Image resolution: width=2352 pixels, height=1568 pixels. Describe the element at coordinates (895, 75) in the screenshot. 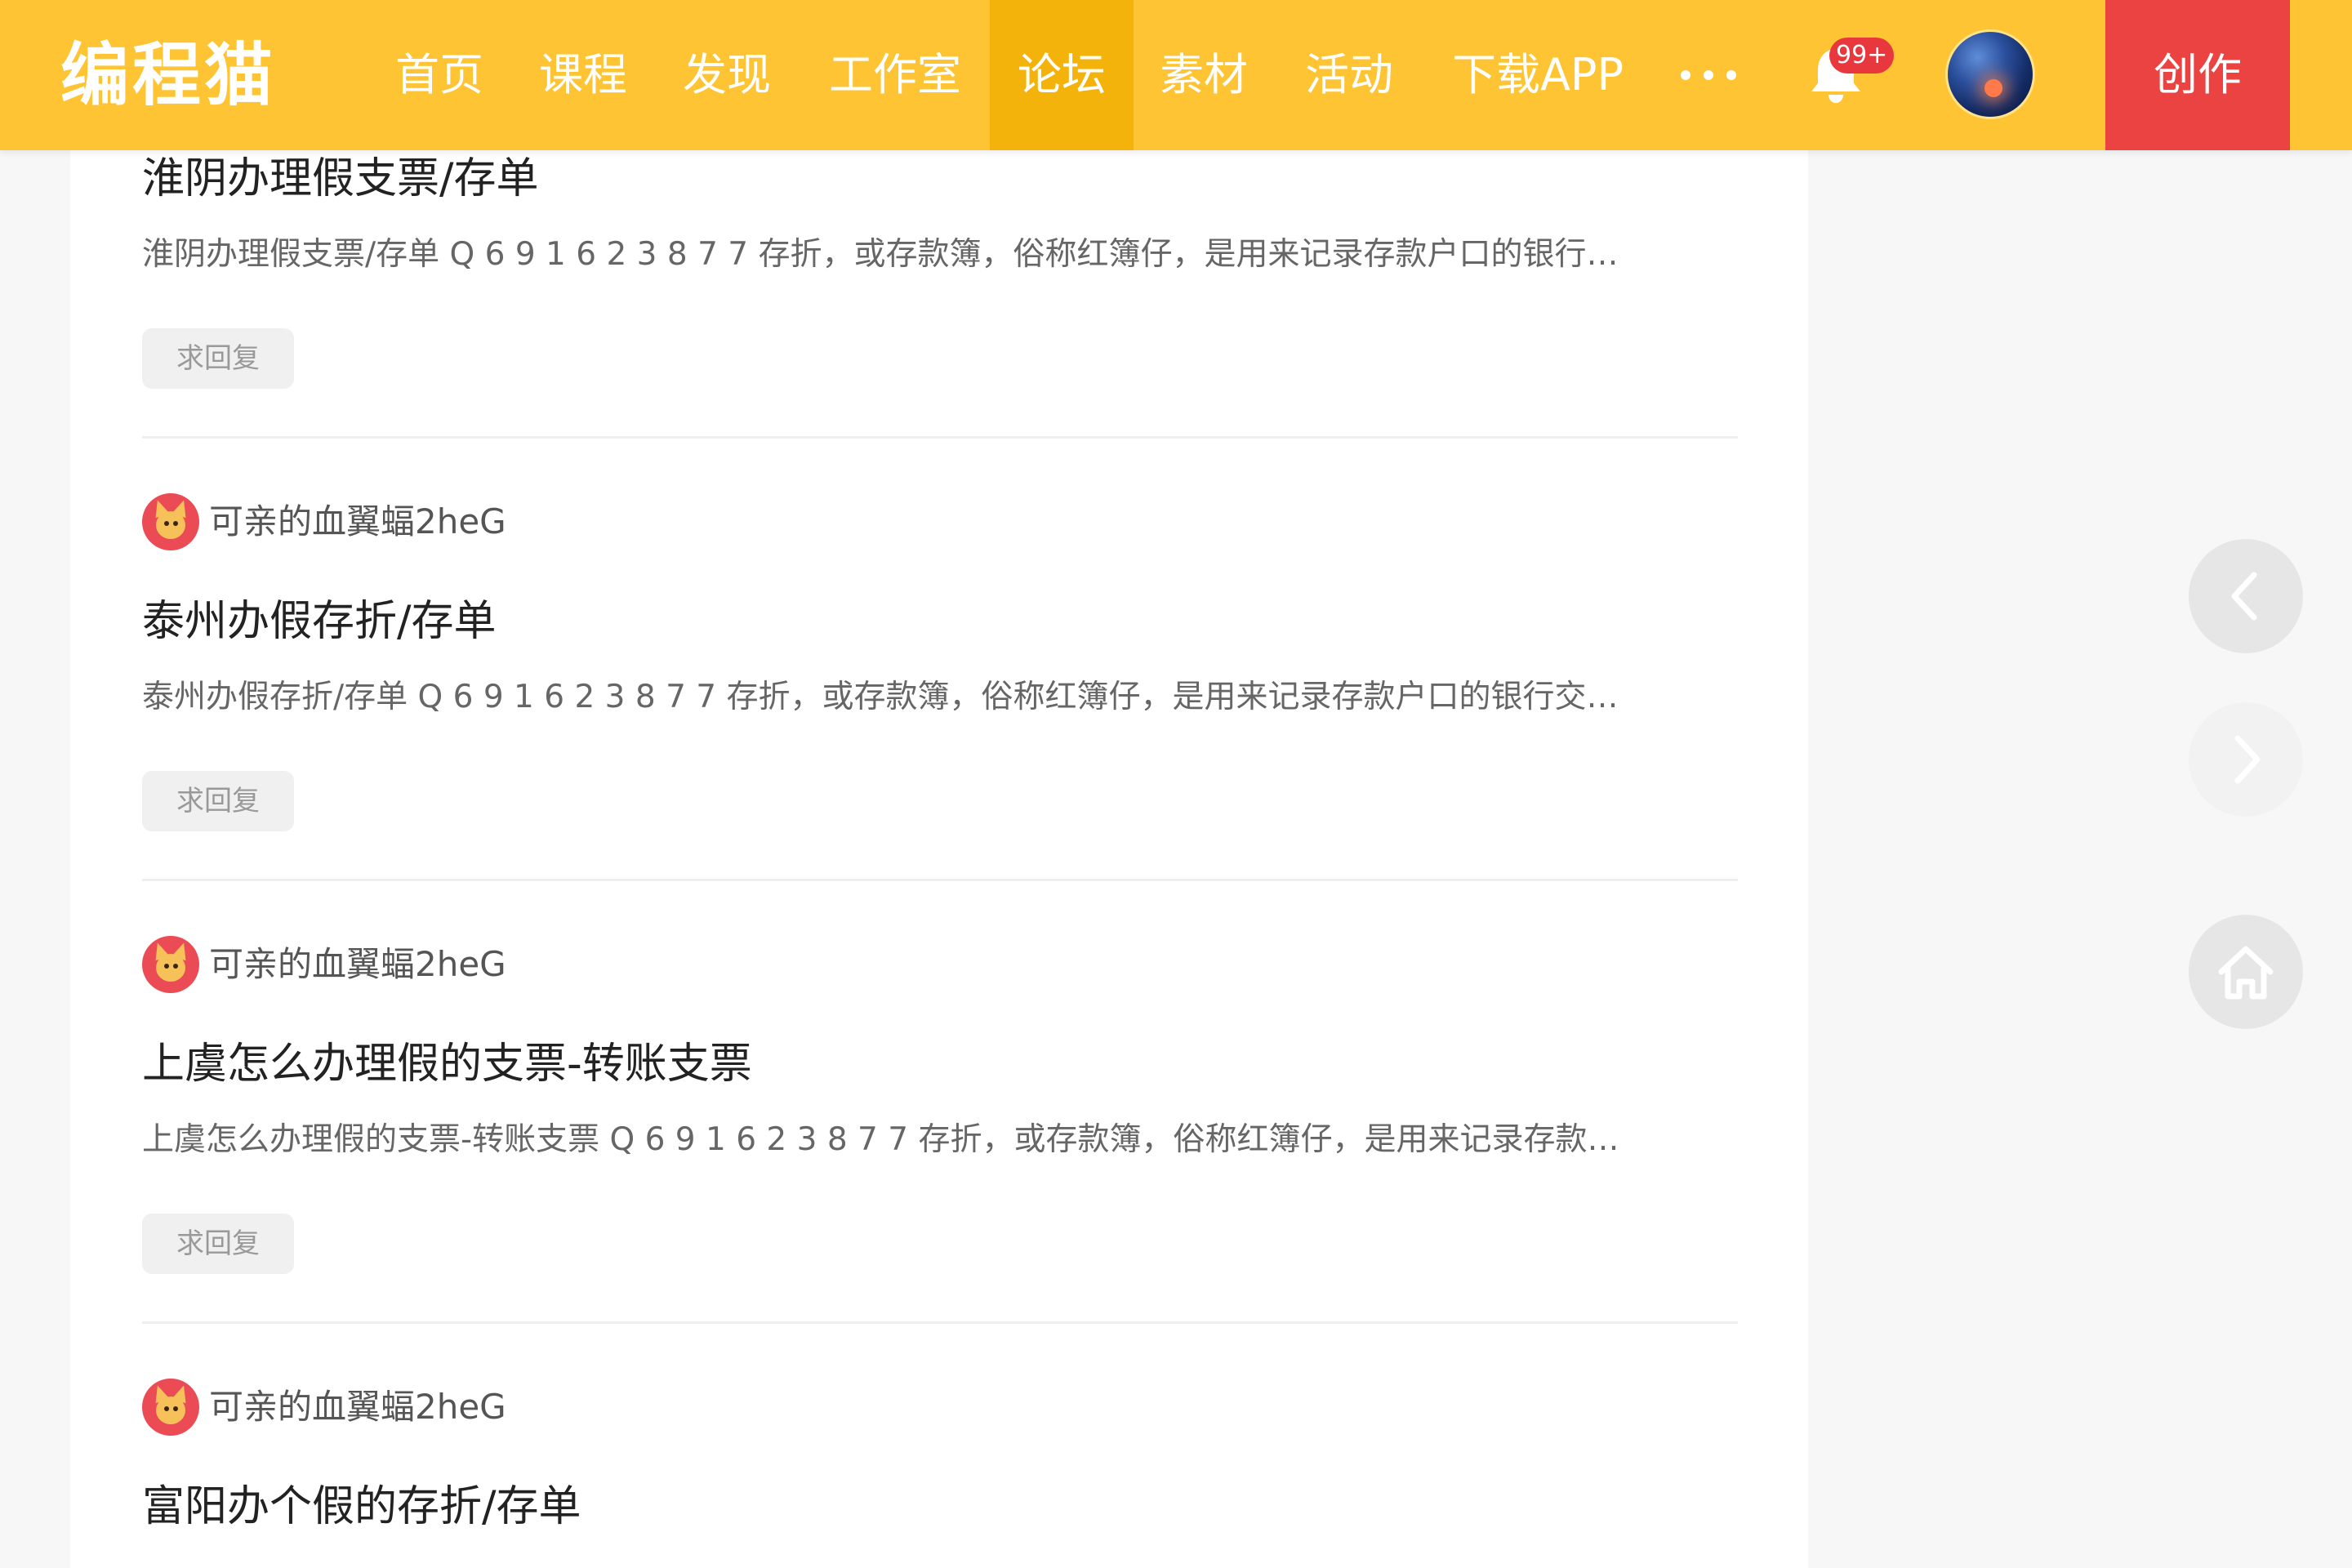

I see `nav-studio: 工作室` at that location.